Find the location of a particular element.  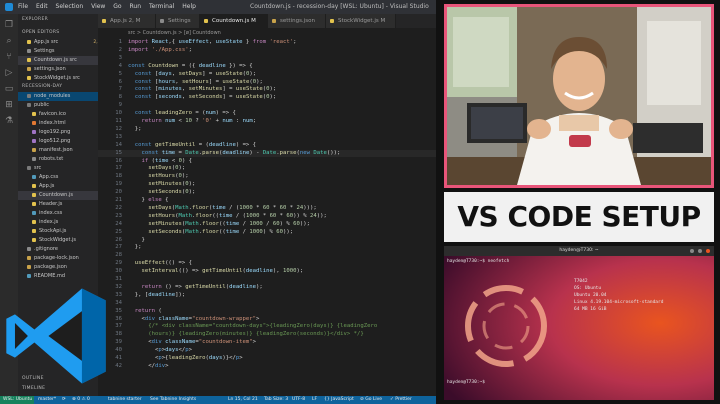

file-item: logo512.png is located at coordinates (58, 141).